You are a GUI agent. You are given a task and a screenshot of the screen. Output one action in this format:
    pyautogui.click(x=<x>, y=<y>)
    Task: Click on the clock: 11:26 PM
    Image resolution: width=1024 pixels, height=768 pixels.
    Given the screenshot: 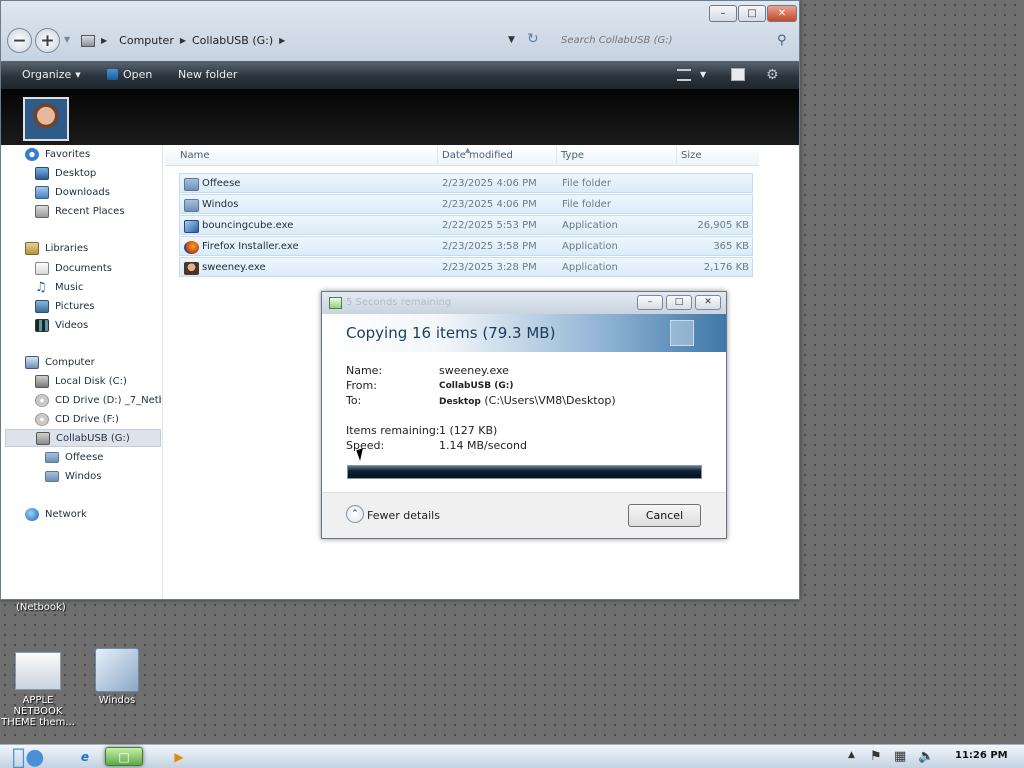 What is the action you would take?
    pyautogui.click(x=981, y=755)
    